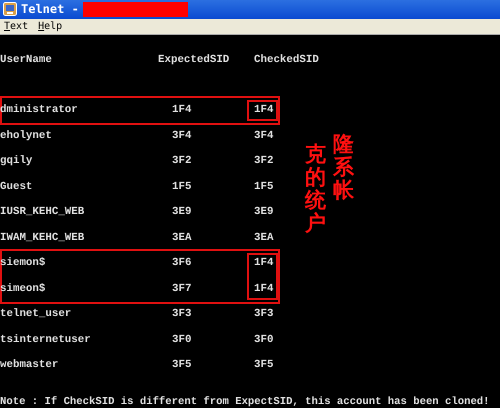 This screenshot has height=408, width=500. What do you see at coordinates (181, 263) in the screenshot?
I see `table-cell-text: 3F6` at bounding box center [181, 263].